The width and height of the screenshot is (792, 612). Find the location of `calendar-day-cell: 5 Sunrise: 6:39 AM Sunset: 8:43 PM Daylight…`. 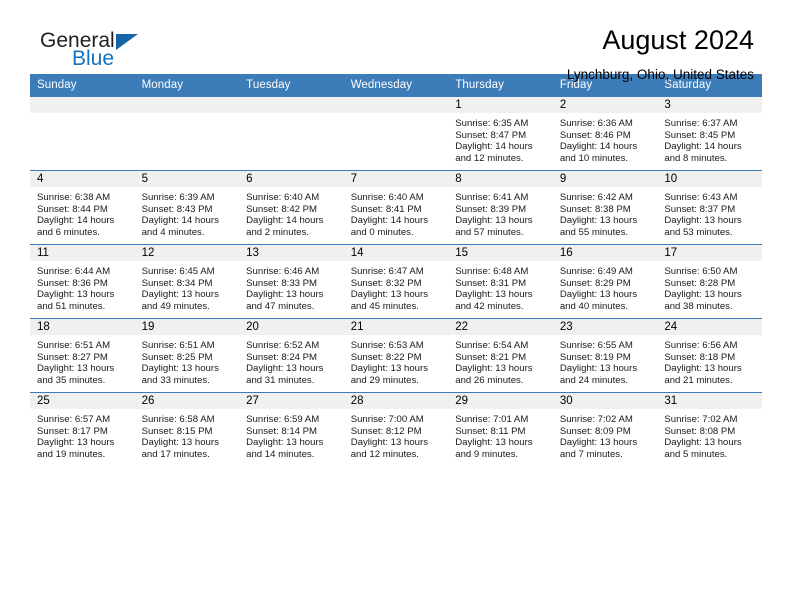

calendar-day-cell: 5 Sunrise: 6:39 AM Sunset: 8:43 PM Daylight… is located at coordinates (187, 207).